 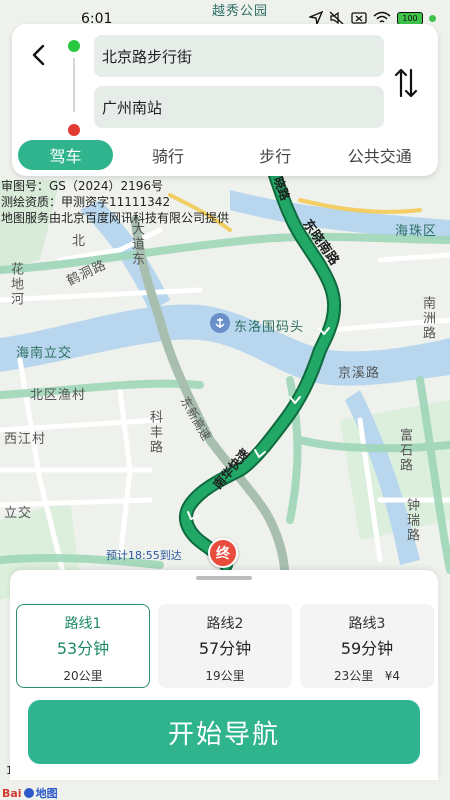 I want to click on mute-icon, so click(x=336, y=18).